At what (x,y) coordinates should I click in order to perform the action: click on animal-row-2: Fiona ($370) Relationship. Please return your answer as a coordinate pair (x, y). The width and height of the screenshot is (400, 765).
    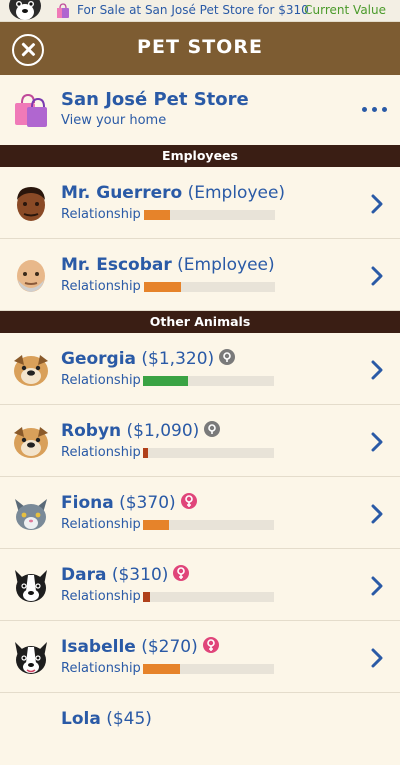
    Looking at the image, I should click on (200, 513).